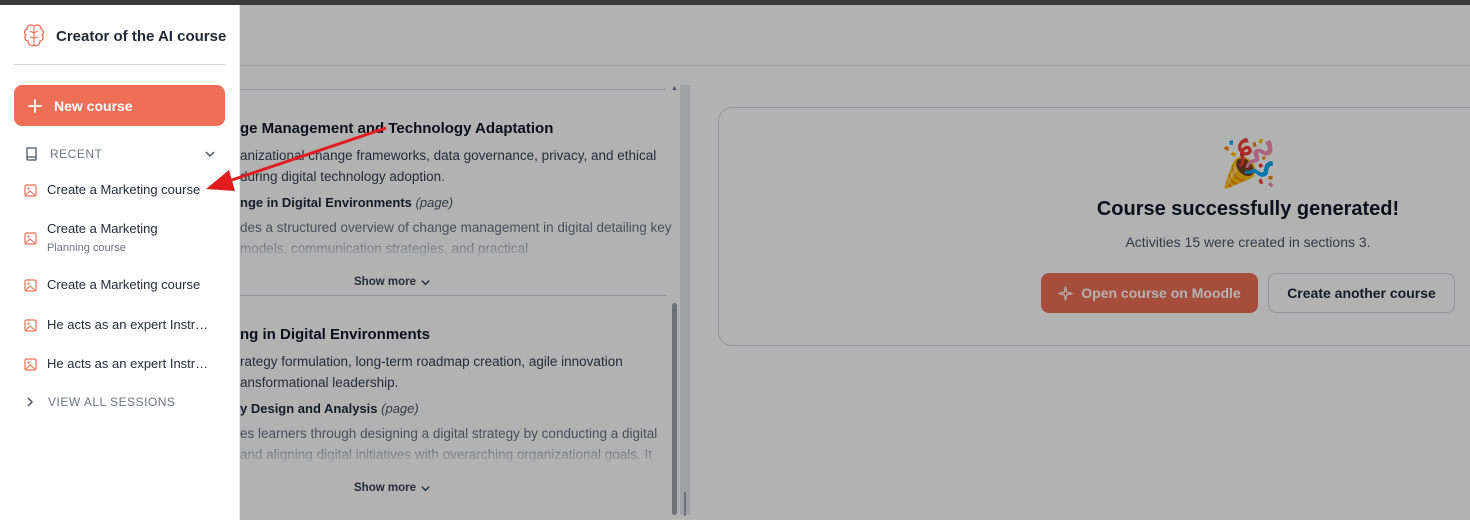 This screenshot has width=1470, height=520. I want to click on new-course-button: New course, so click(119, 105).